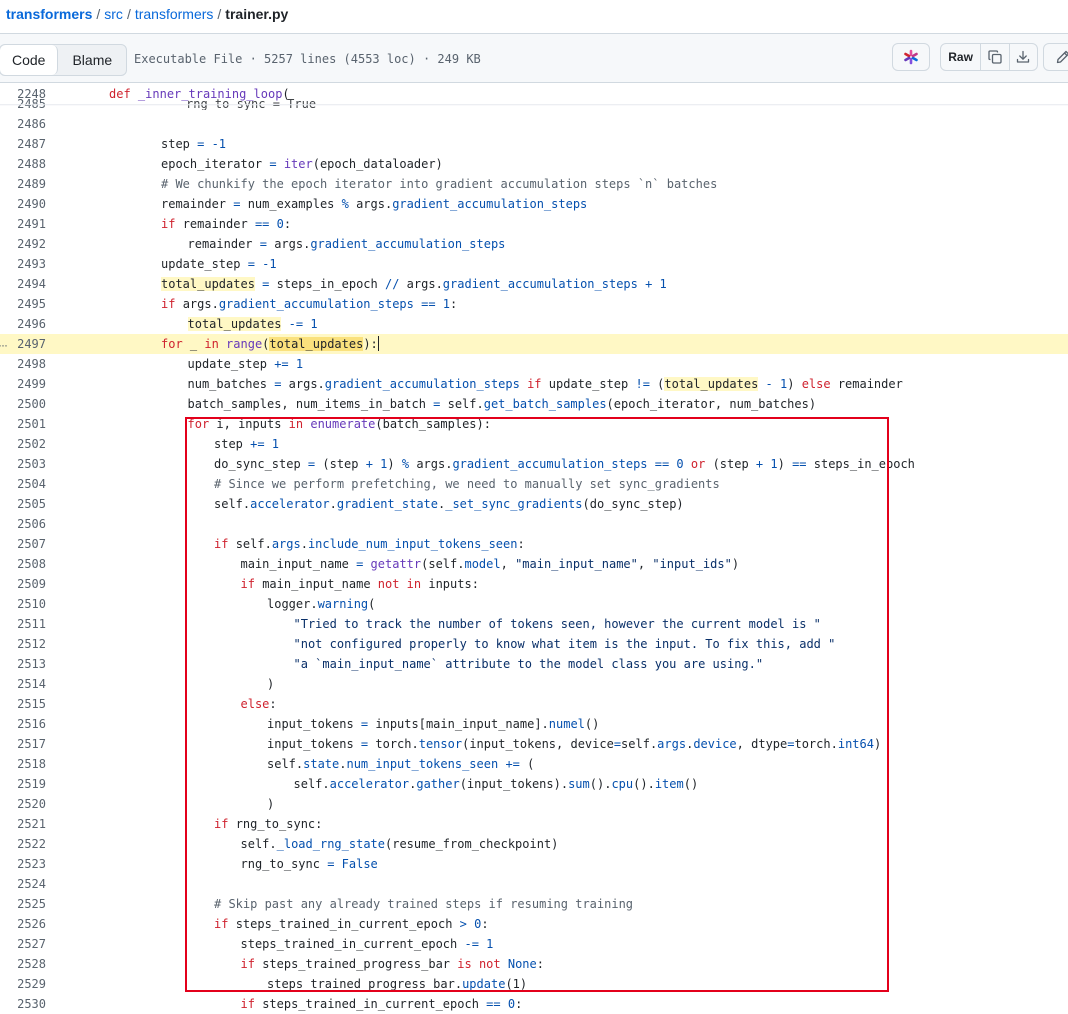 This screenshot has height=1014, width=1068. What do you see at coordinates (534, 444) in the screenshot?
I see `code-line: 2502 step += 1` at bounding box center [534, 444].